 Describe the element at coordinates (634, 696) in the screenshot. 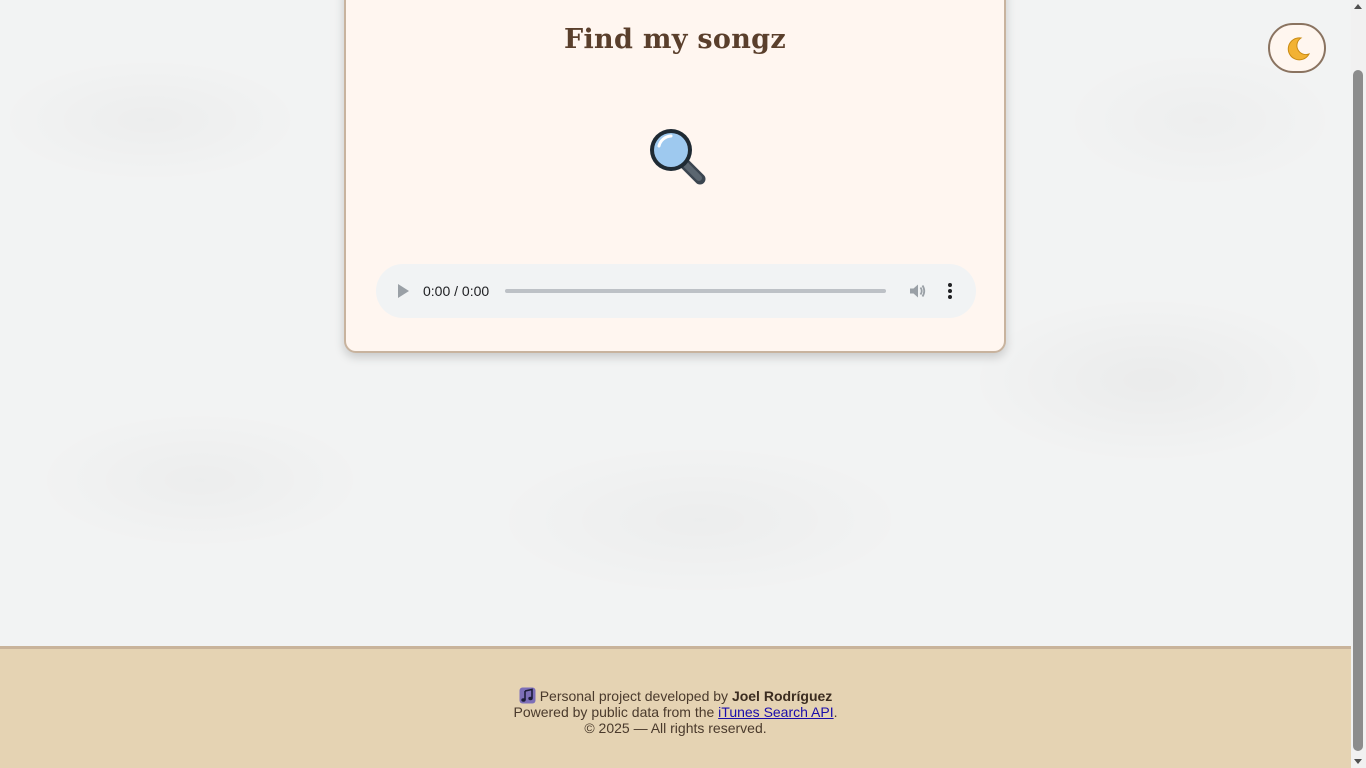

I see `footer-credit-text: Personal project developed by` at that location.